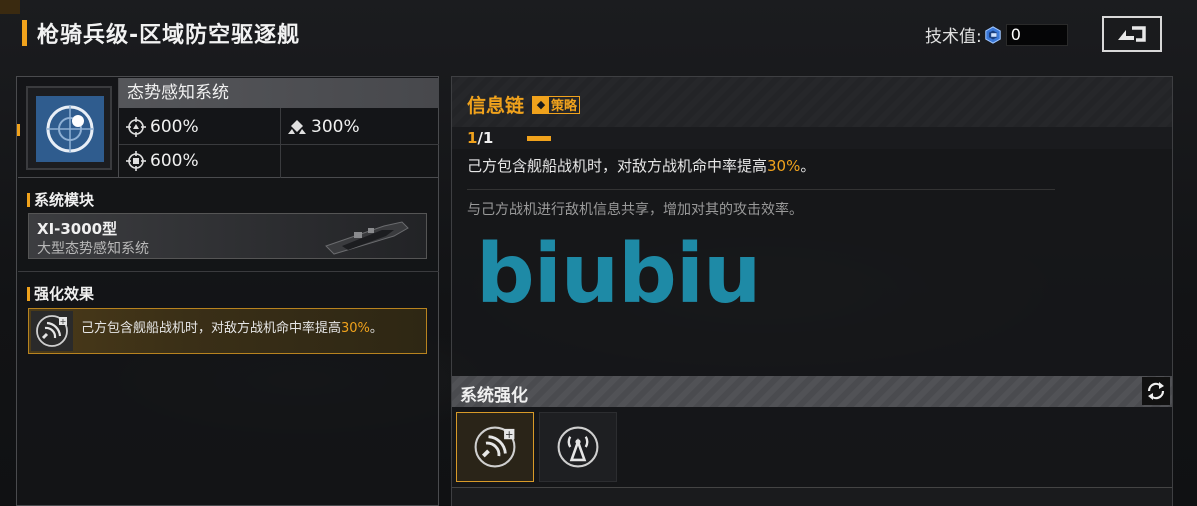 This screenshot has height=506, width=1197. Describe the element at coordinates (488, 138) in the screenshot. I see `skill-level-max: 1` at that location.